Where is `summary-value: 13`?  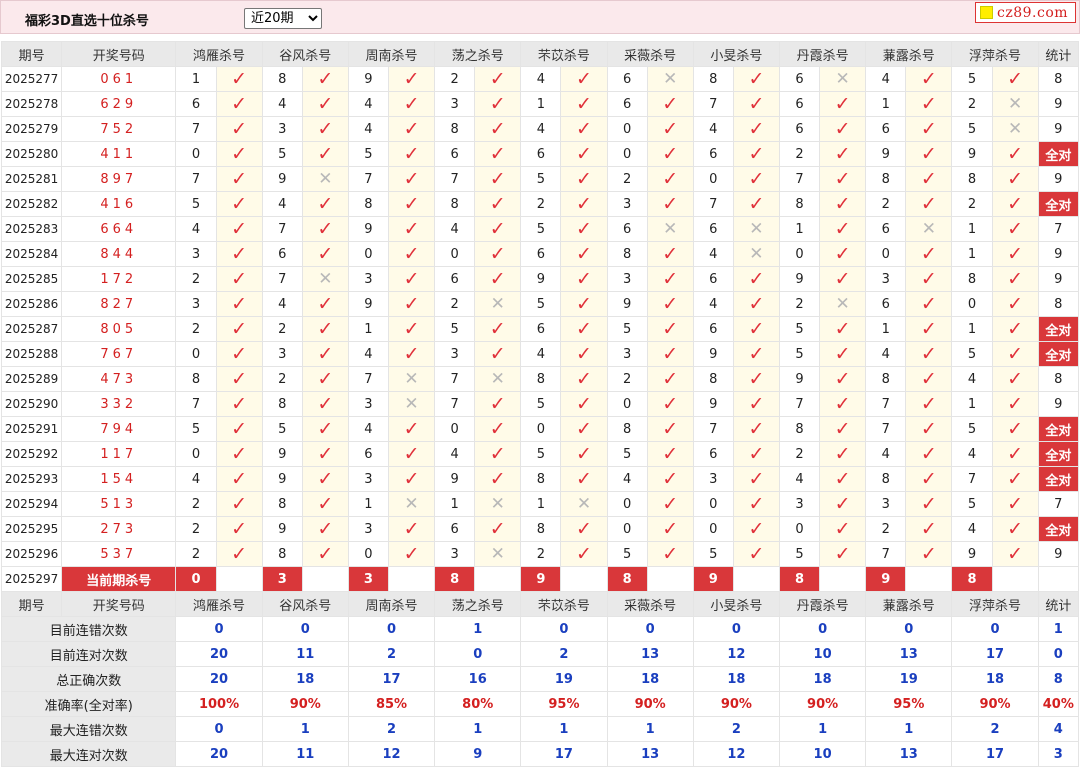
summary-value: 13 is located at coordinates (650, 754).